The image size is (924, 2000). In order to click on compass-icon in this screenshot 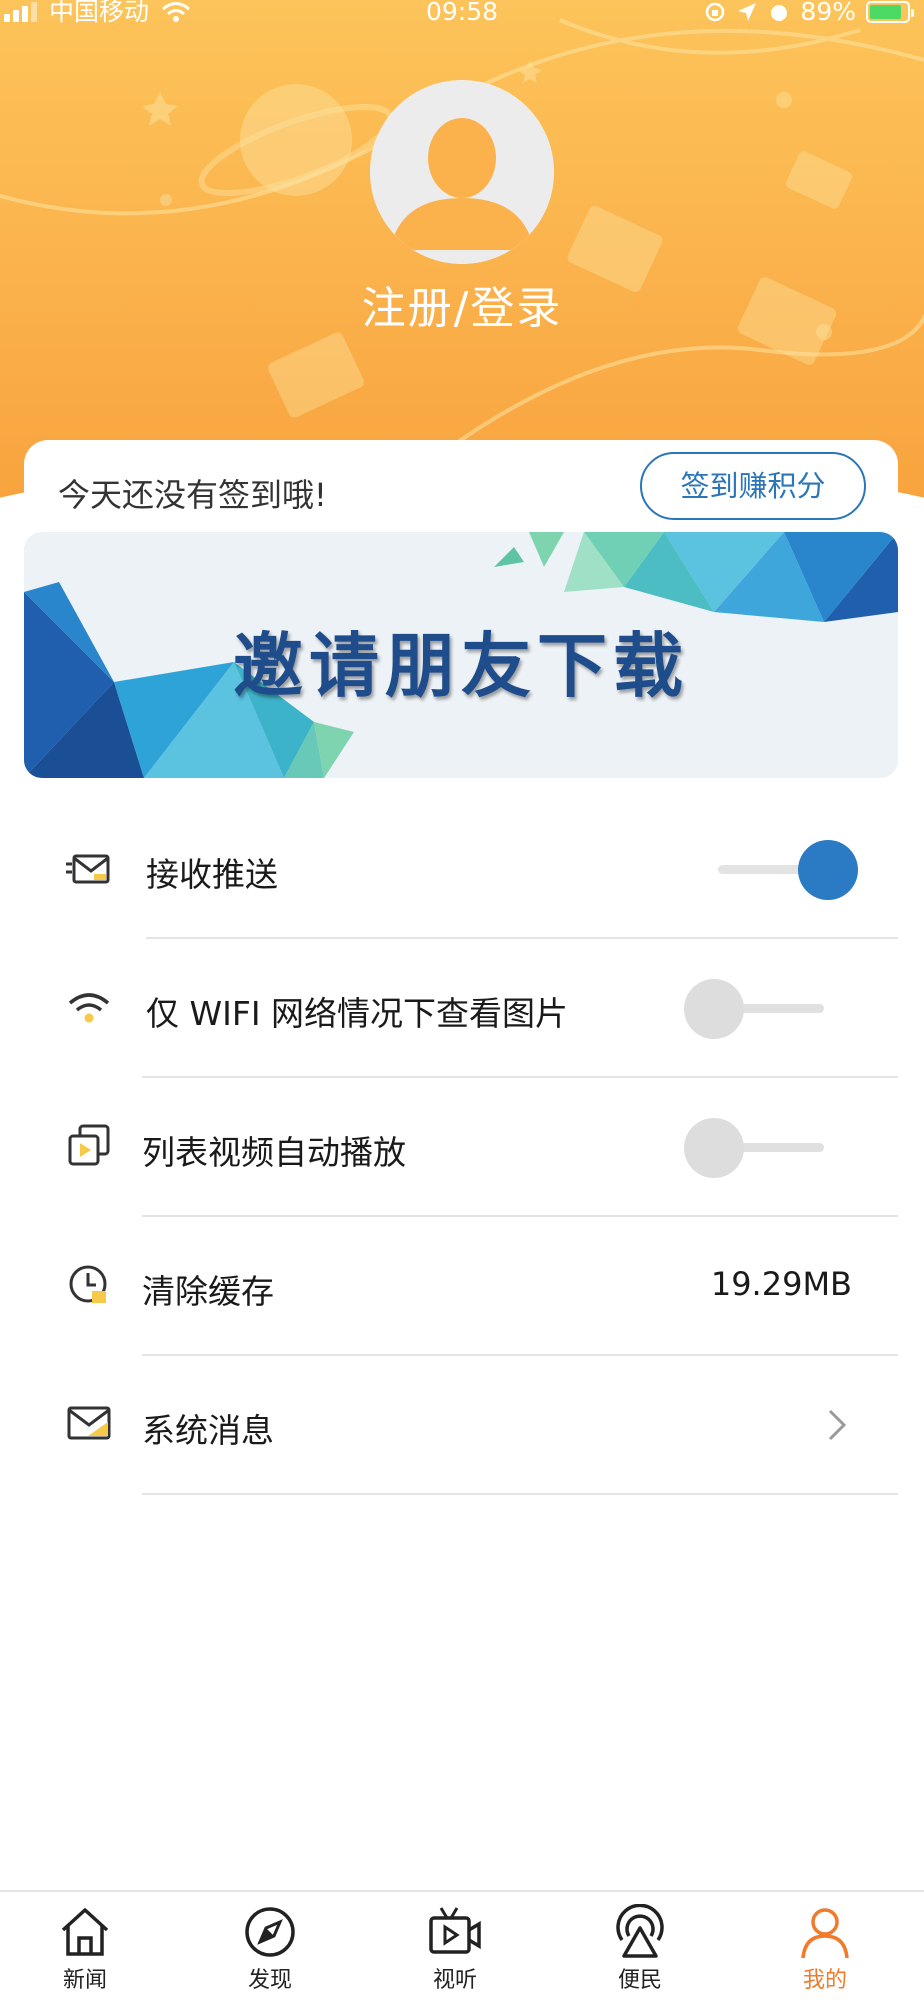, I will do `click(270, 1932)`.